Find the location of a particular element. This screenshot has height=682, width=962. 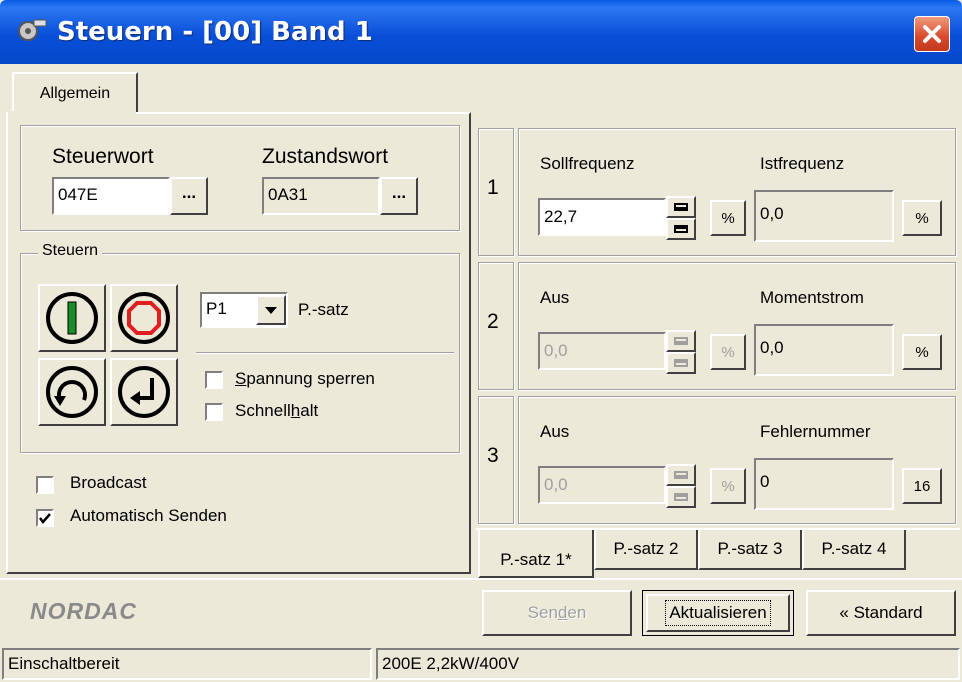

senden-text-post: en is located at coordinates (577, 612).